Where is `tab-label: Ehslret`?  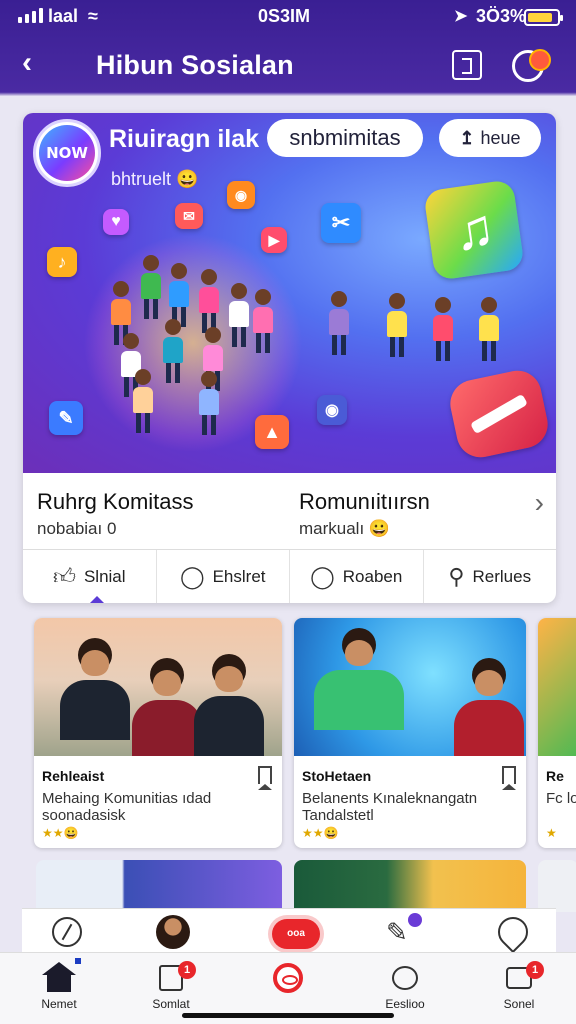
tab-label: Ehslret is located at coordinates (239, 576).